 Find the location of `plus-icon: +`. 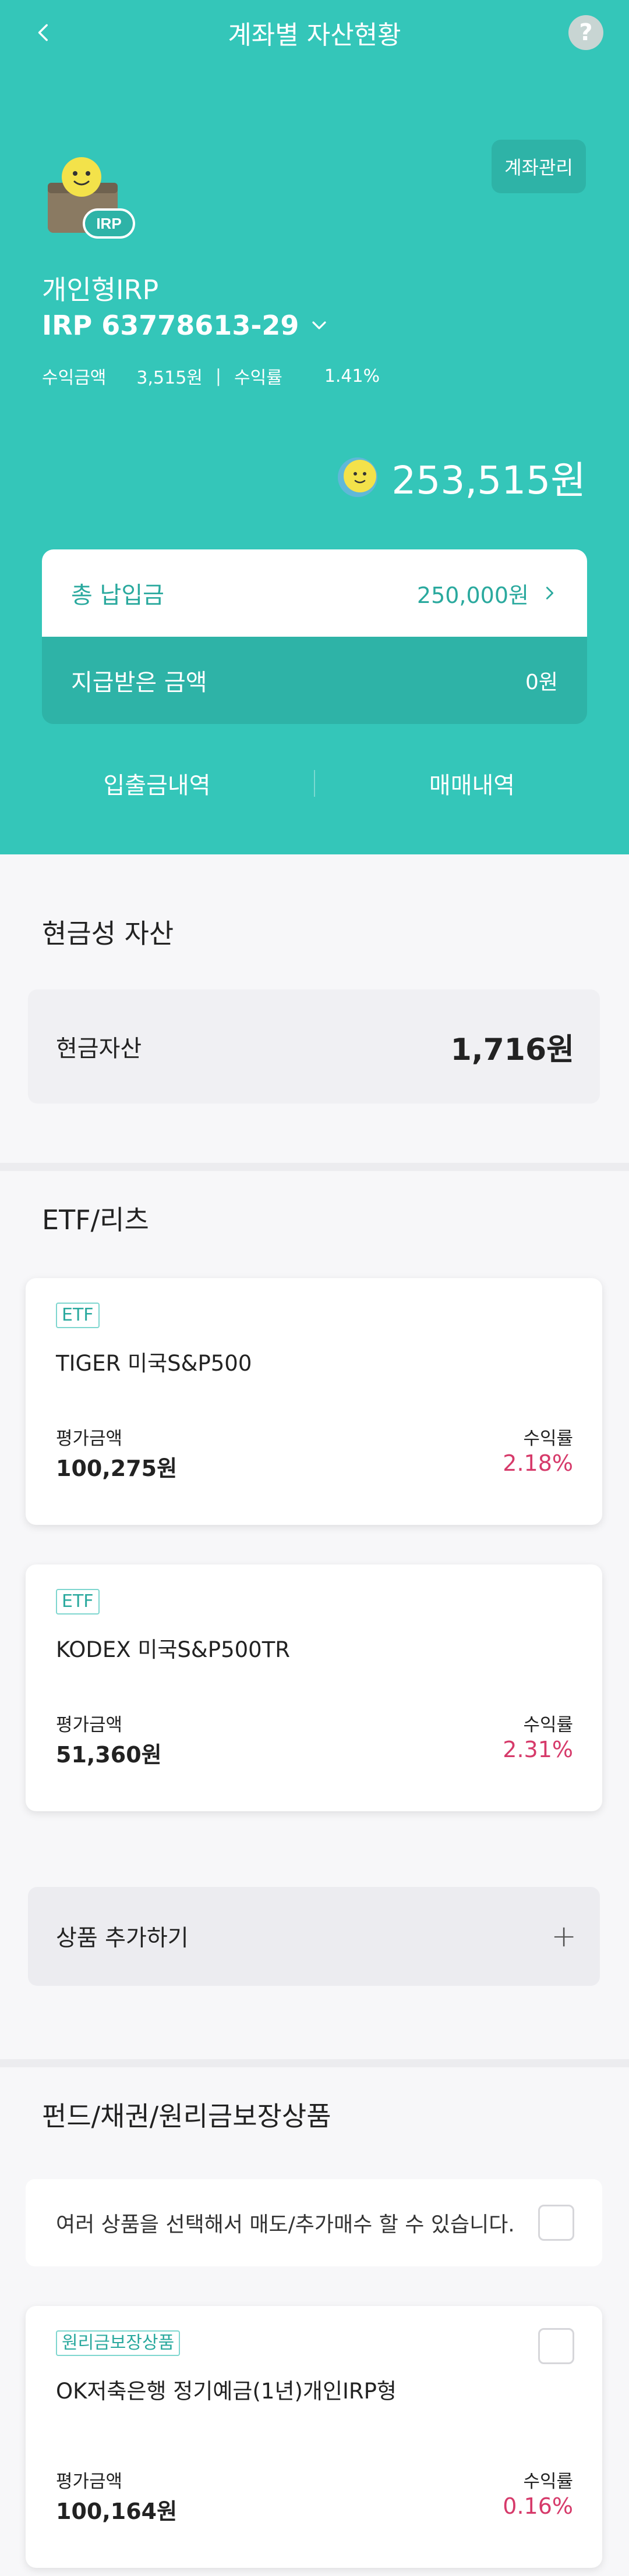

plus-icon: + is located at coordinates (564, 1937).